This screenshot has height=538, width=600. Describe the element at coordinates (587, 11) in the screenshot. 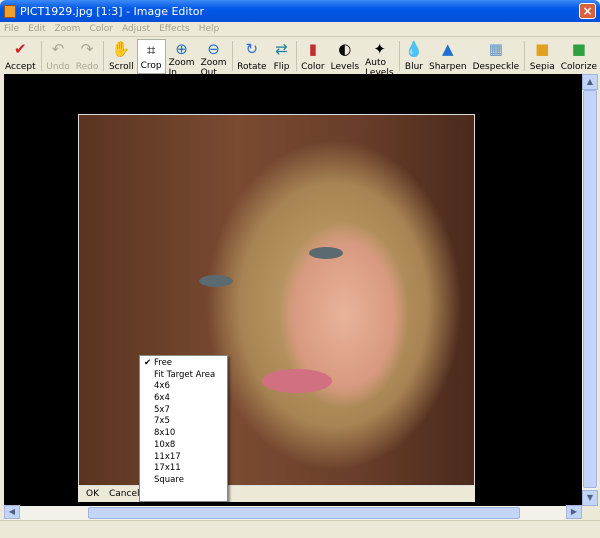

I see `close-button: ×` at that location.